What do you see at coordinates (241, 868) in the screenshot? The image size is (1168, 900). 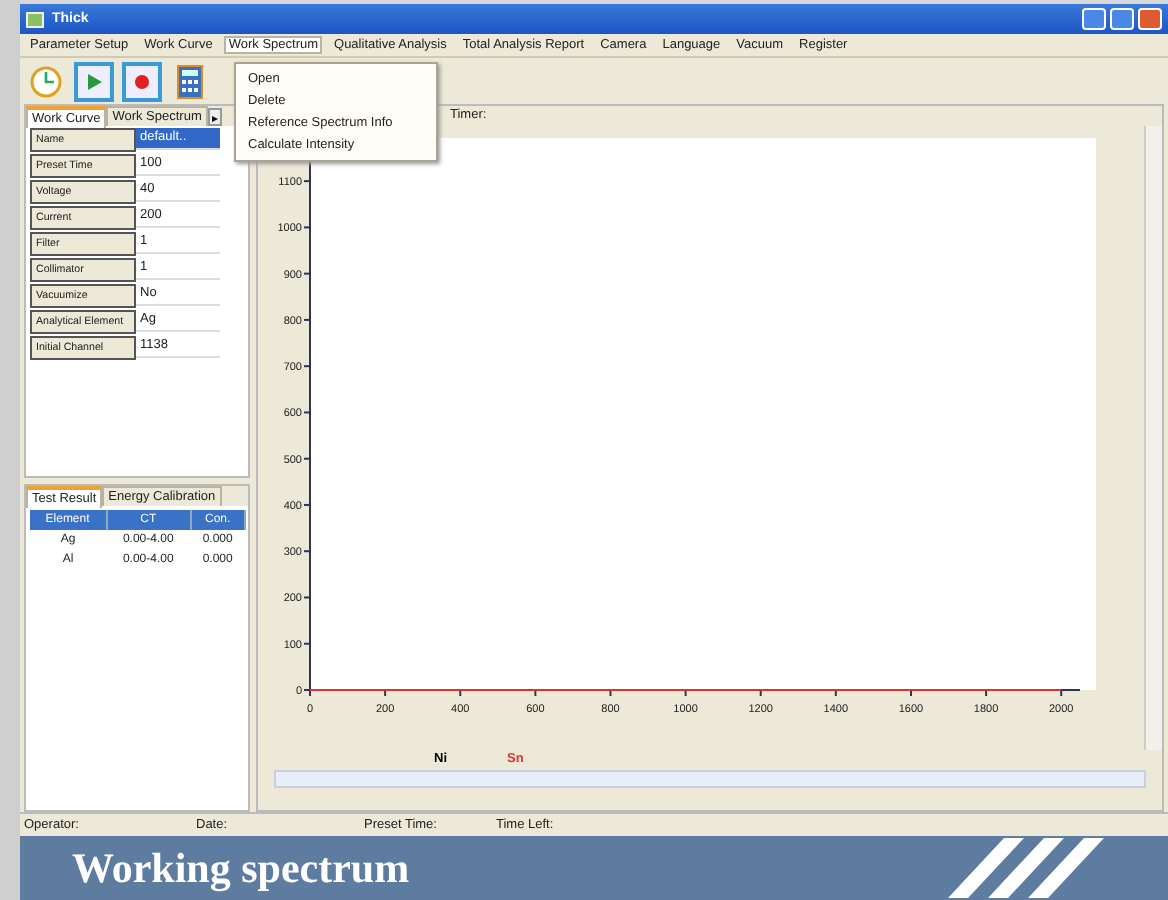 I see `banner-title: Working spectrum` at bounding box center [241, 868].